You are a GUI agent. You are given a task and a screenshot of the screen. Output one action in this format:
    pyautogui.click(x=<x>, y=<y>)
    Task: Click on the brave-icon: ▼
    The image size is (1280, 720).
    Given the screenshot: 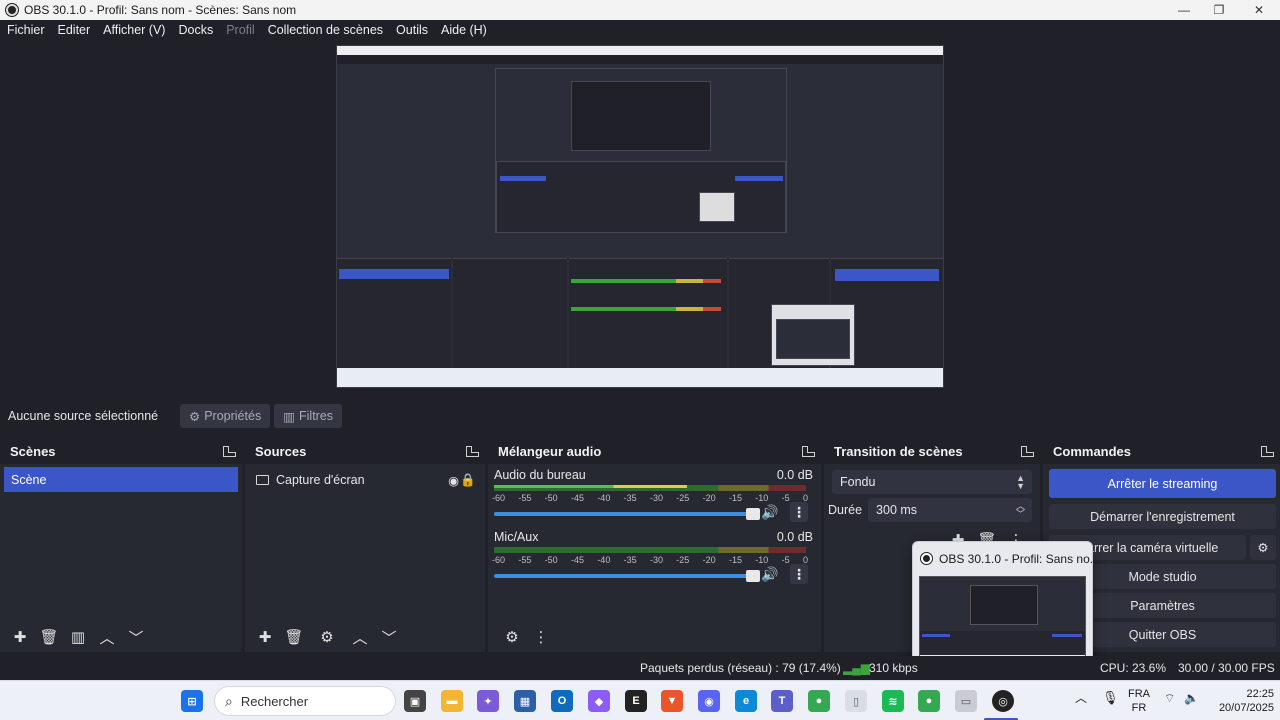 What is the action you would take?
    pyautogui.click(x=672, y=701)
    